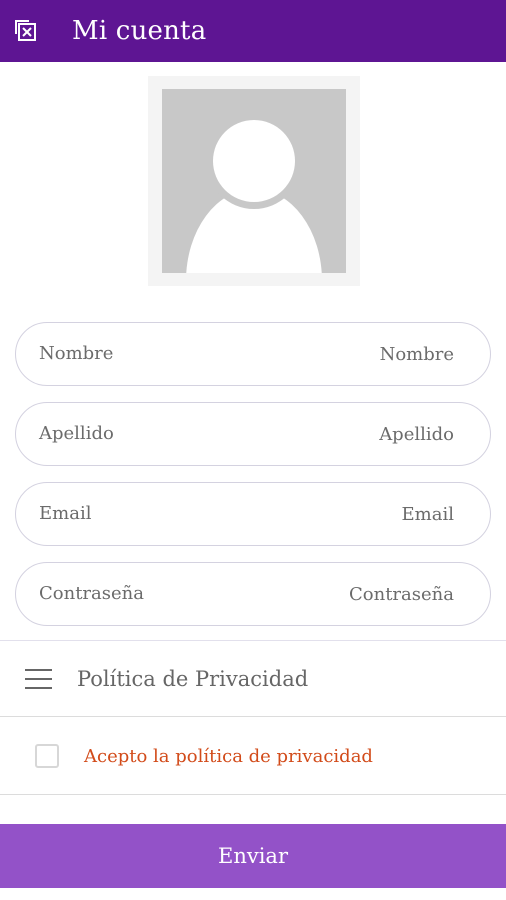  What do you see at coordinates (228, 756) in the screenshot?
I see `accept-policy-label: Acepto la política de privacidad` at bounding box center [228, 756].